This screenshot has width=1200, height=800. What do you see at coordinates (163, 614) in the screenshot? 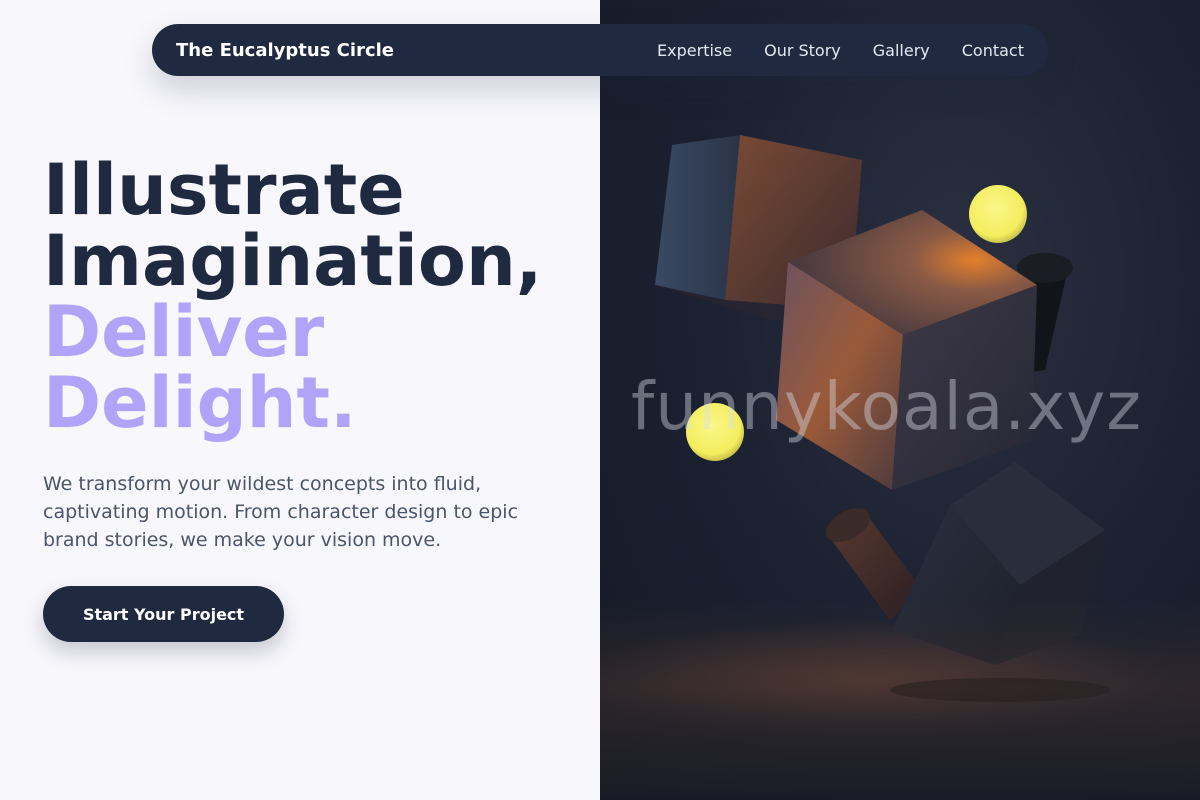
I see `start-project-button: Start Your Project` at bounding box center [163, 614].